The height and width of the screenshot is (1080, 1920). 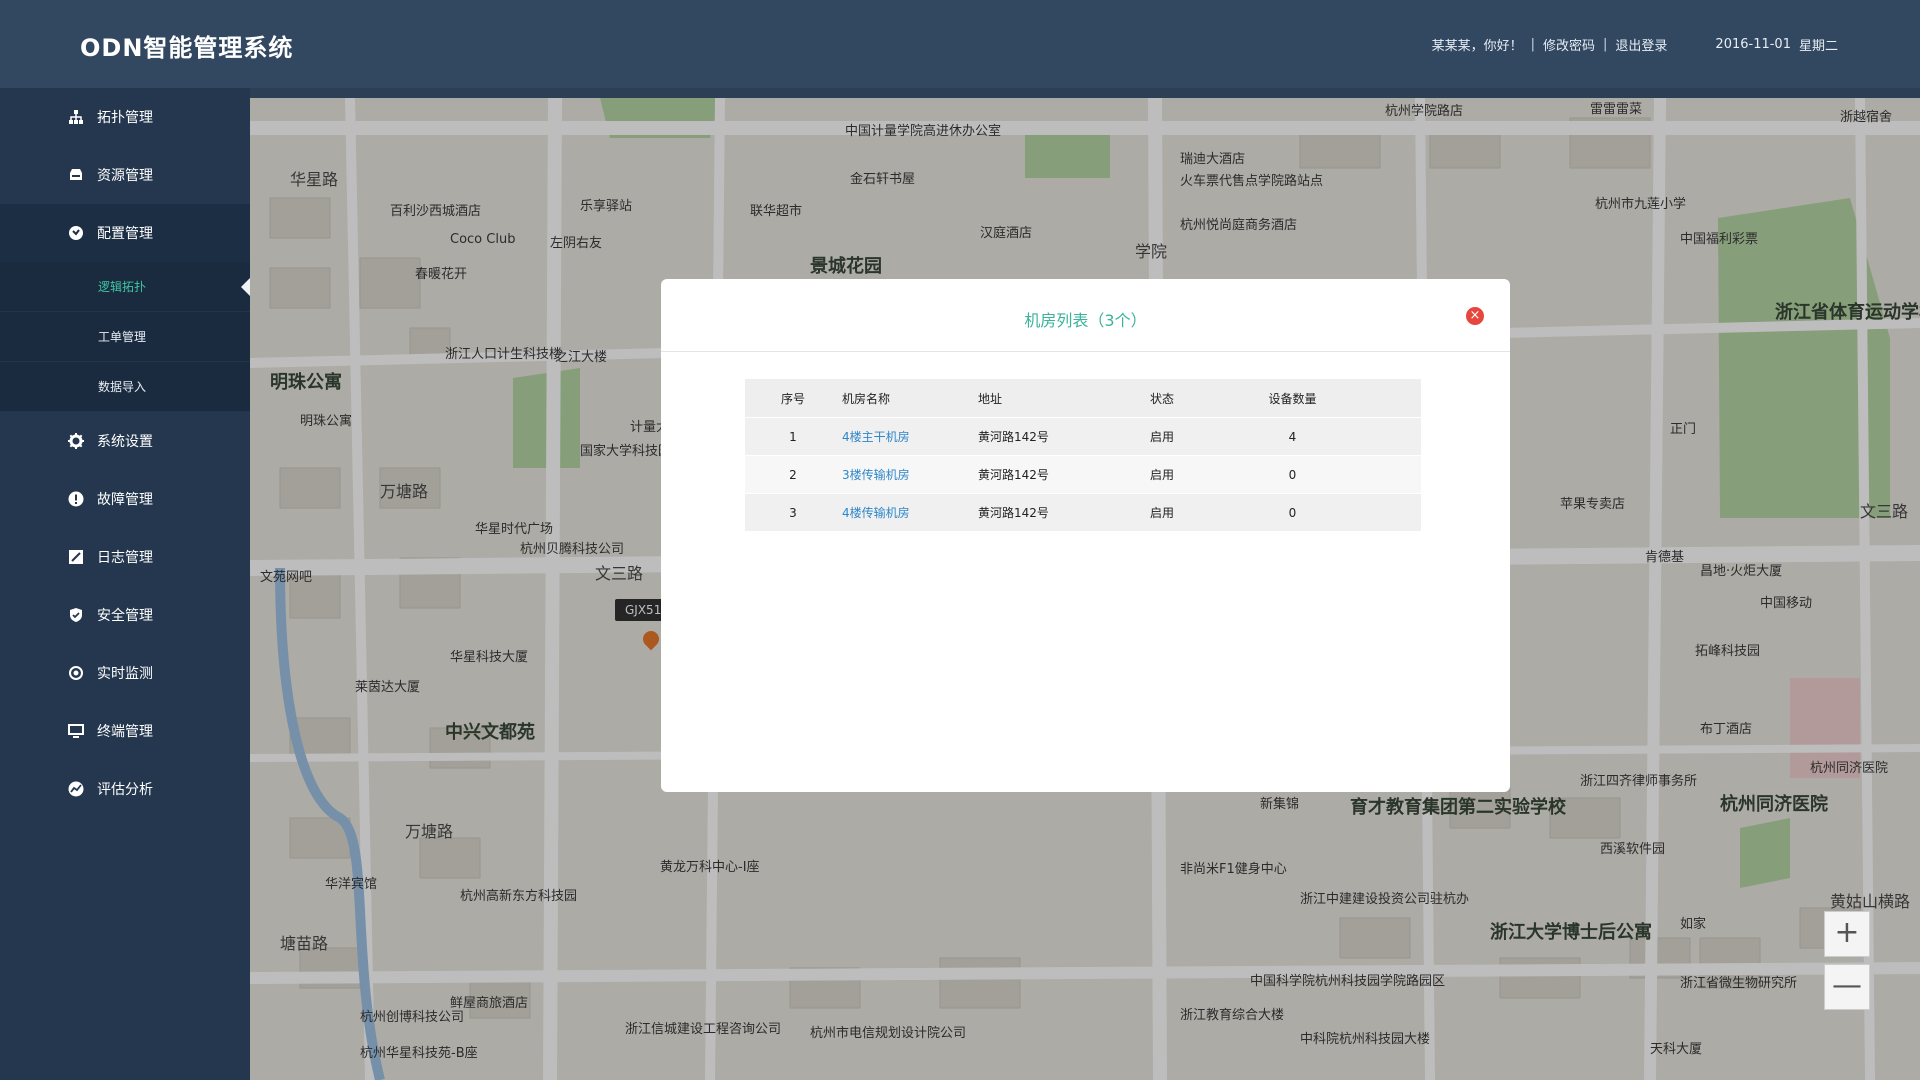 What do you see at coordinates (1786, 603) in the screenshot?
I see `map-label: 中国移动` at bounding box center [1786, 603].